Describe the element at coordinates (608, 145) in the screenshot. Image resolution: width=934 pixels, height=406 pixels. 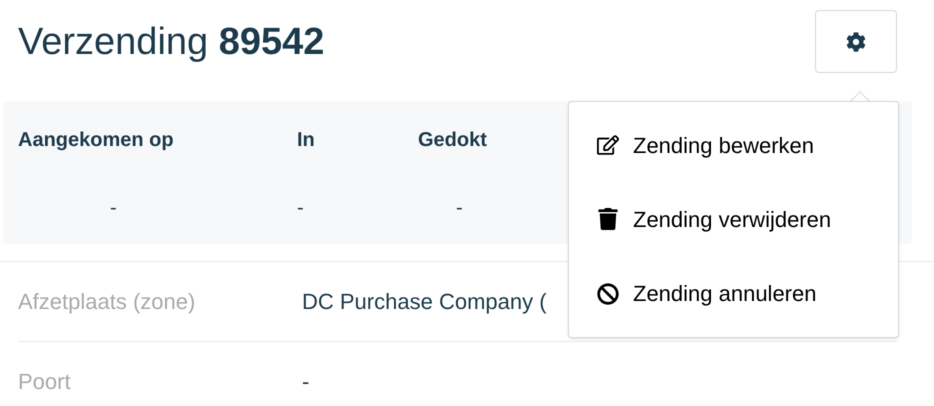
I see `edit-icon` at that location.